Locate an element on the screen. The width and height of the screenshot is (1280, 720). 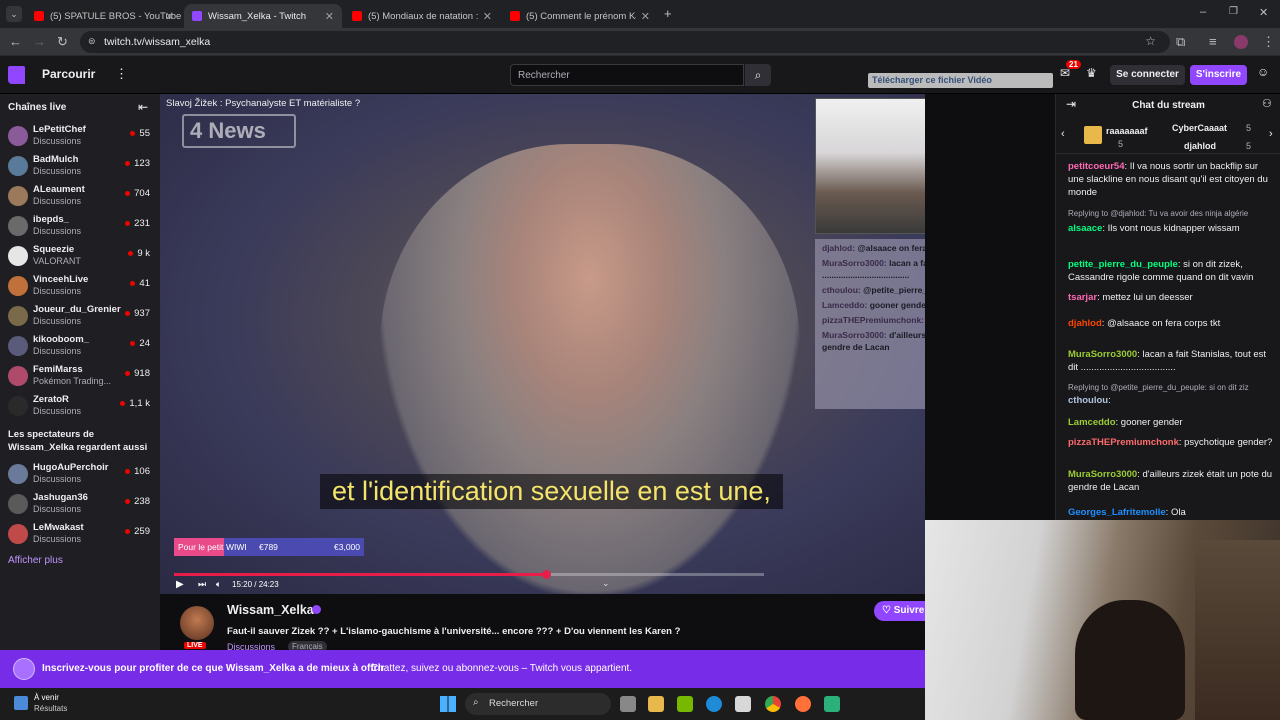
chat-username: djahlod is located at coordinates (1085, 323).